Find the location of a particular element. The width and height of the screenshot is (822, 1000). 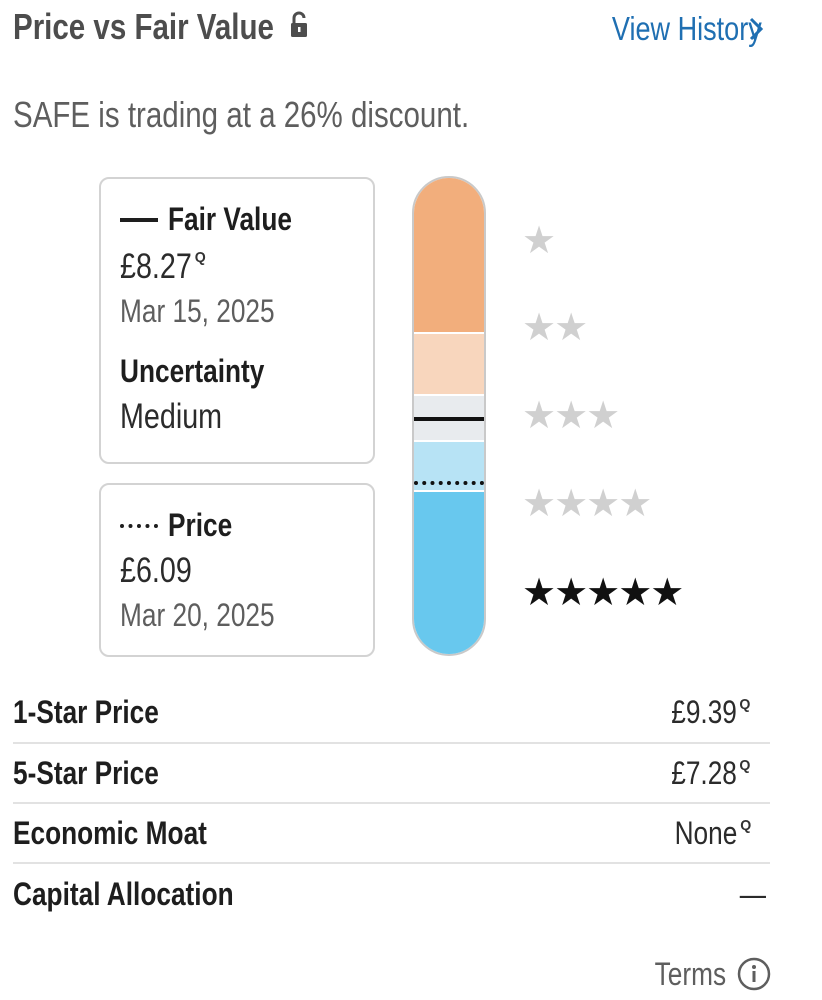

price-date: Mar 20, 2025 is located at coordinates (214, 615).